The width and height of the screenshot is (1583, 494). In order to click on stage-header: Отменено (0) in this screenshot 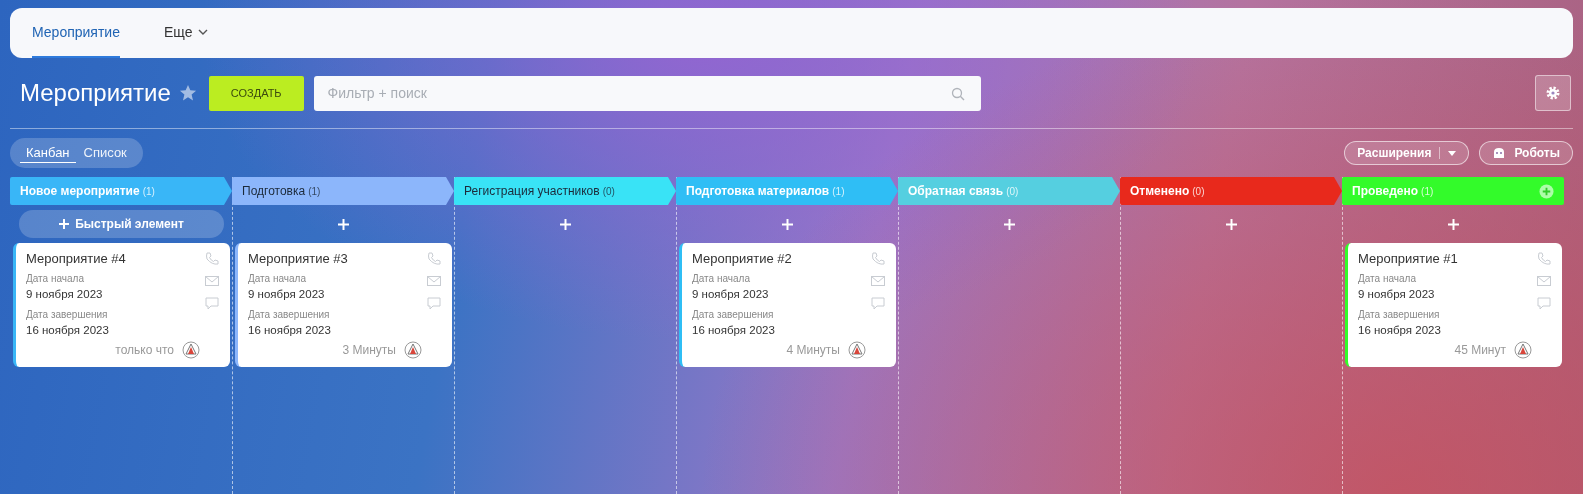, I will do `click(1231, 191)`.